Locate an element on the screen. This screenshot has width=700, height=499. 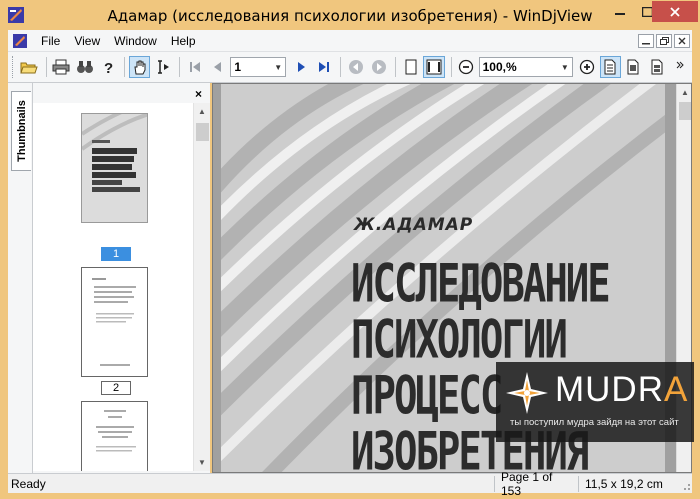
open-button is located at coordinates (29, 67).